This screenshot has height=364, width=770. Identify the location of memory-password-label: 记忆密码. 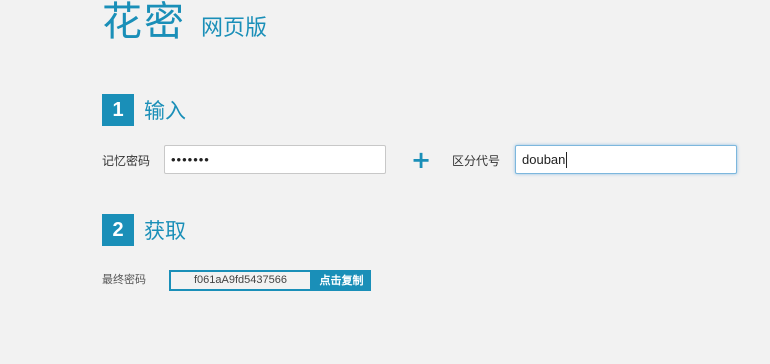
(126, 161).